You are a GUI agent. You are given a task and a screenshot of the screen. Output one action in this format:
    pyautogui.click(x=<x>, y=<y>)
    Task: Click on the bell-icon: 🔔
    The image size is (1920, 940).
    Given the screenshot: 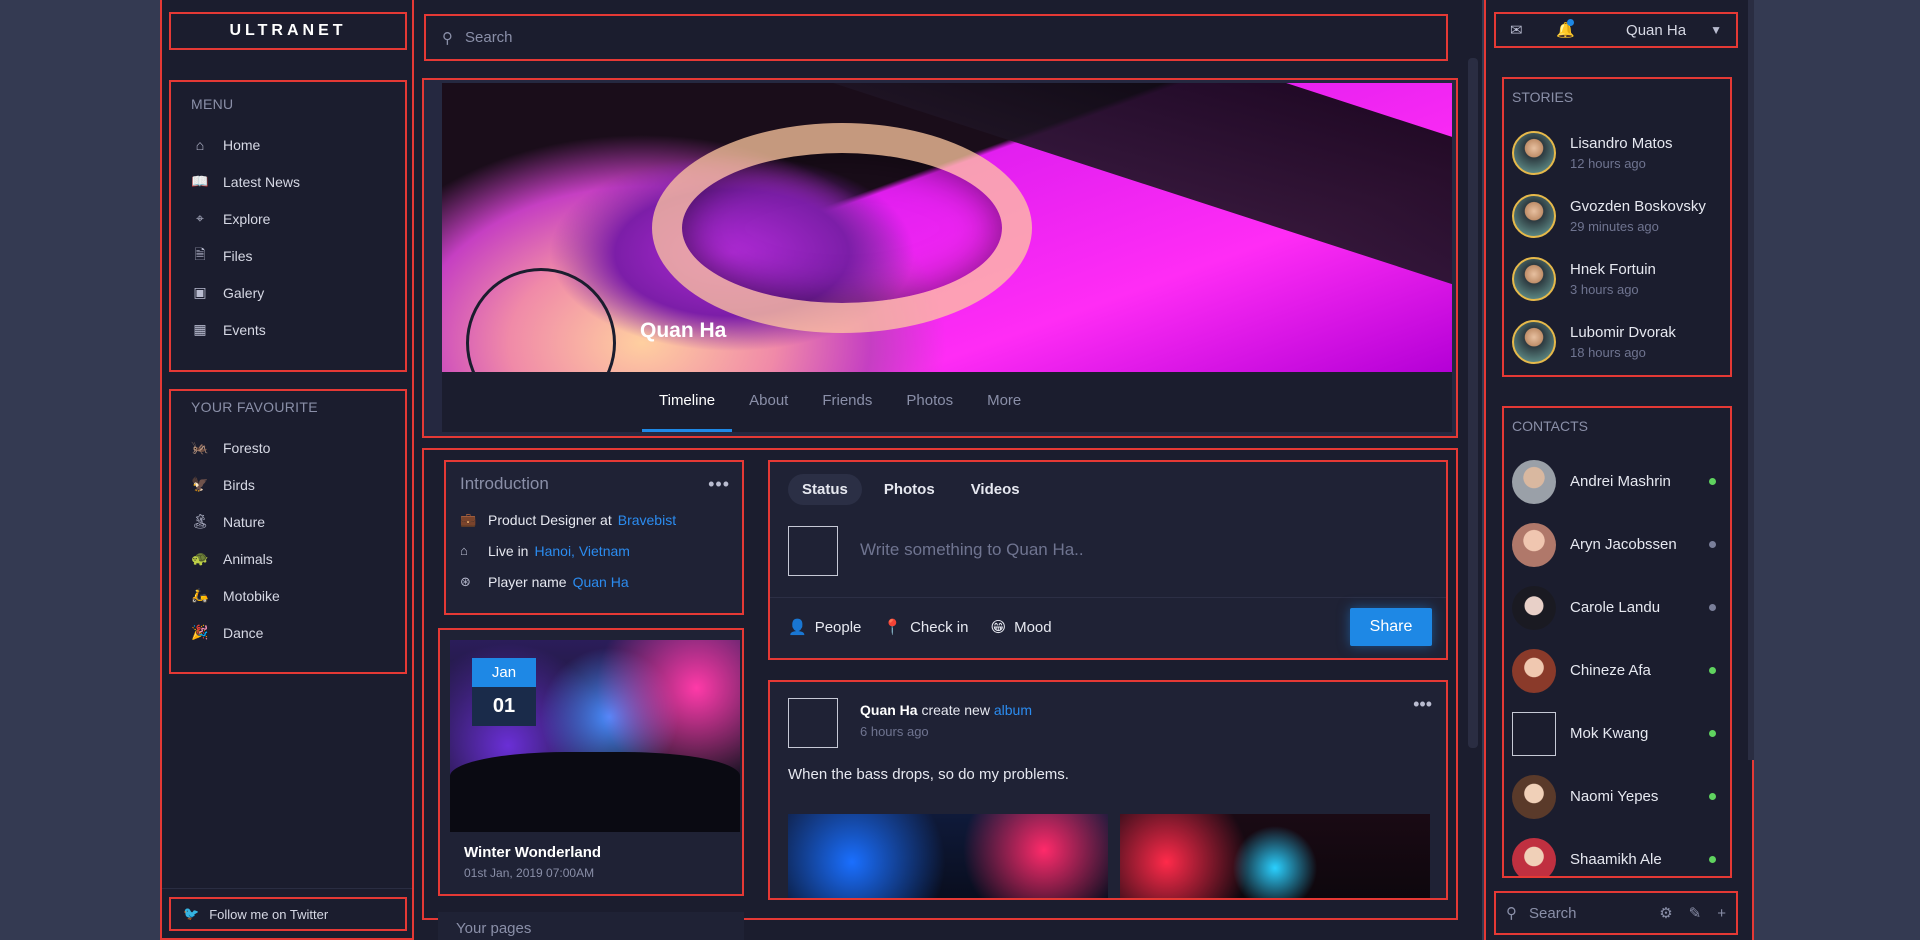 What is the action you would take?
    pyautogui.click(x=1566, y=29)
    